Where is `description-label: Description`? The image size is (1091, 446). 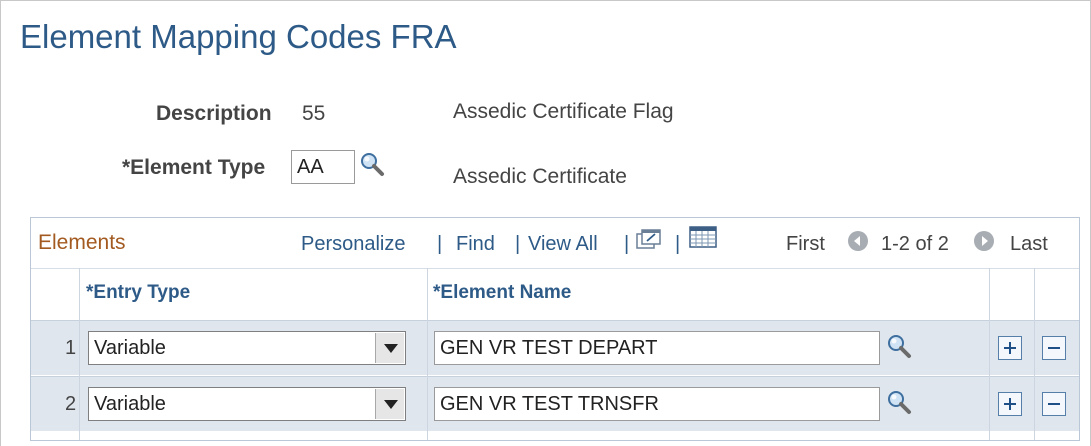 description-label: Description is located at coordinates (214, 113).